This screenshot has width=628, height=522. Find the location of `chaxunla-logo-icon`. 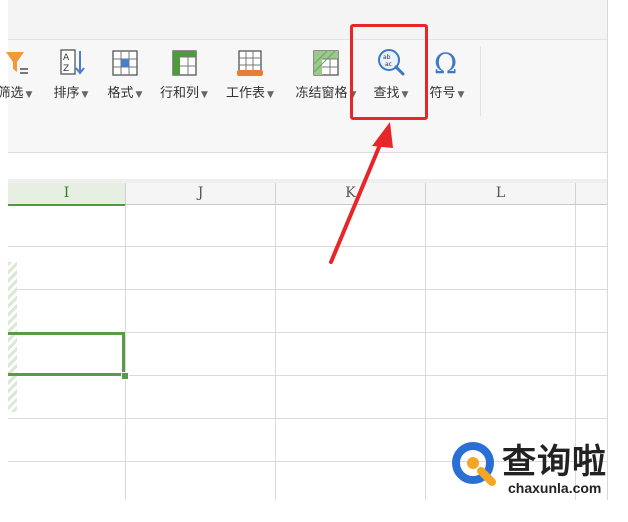

chaxunla-logo-icon is located at coordinates (474, 464).